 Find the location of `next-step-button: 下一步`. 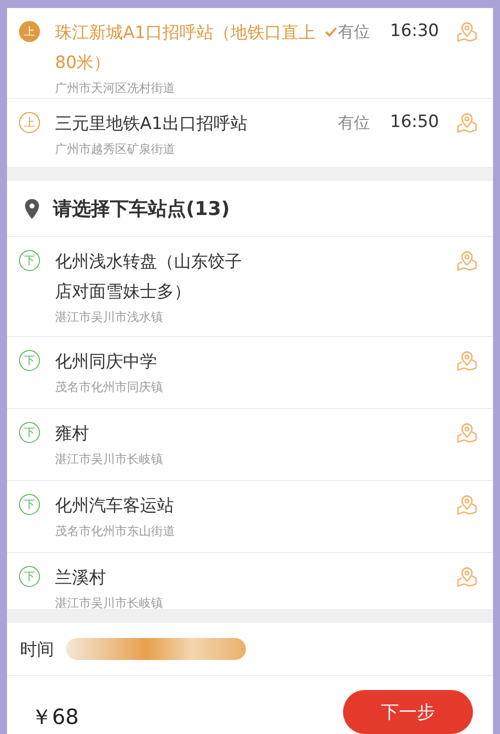

next-step-button: 下一步 is located at coordinates (408, 712).